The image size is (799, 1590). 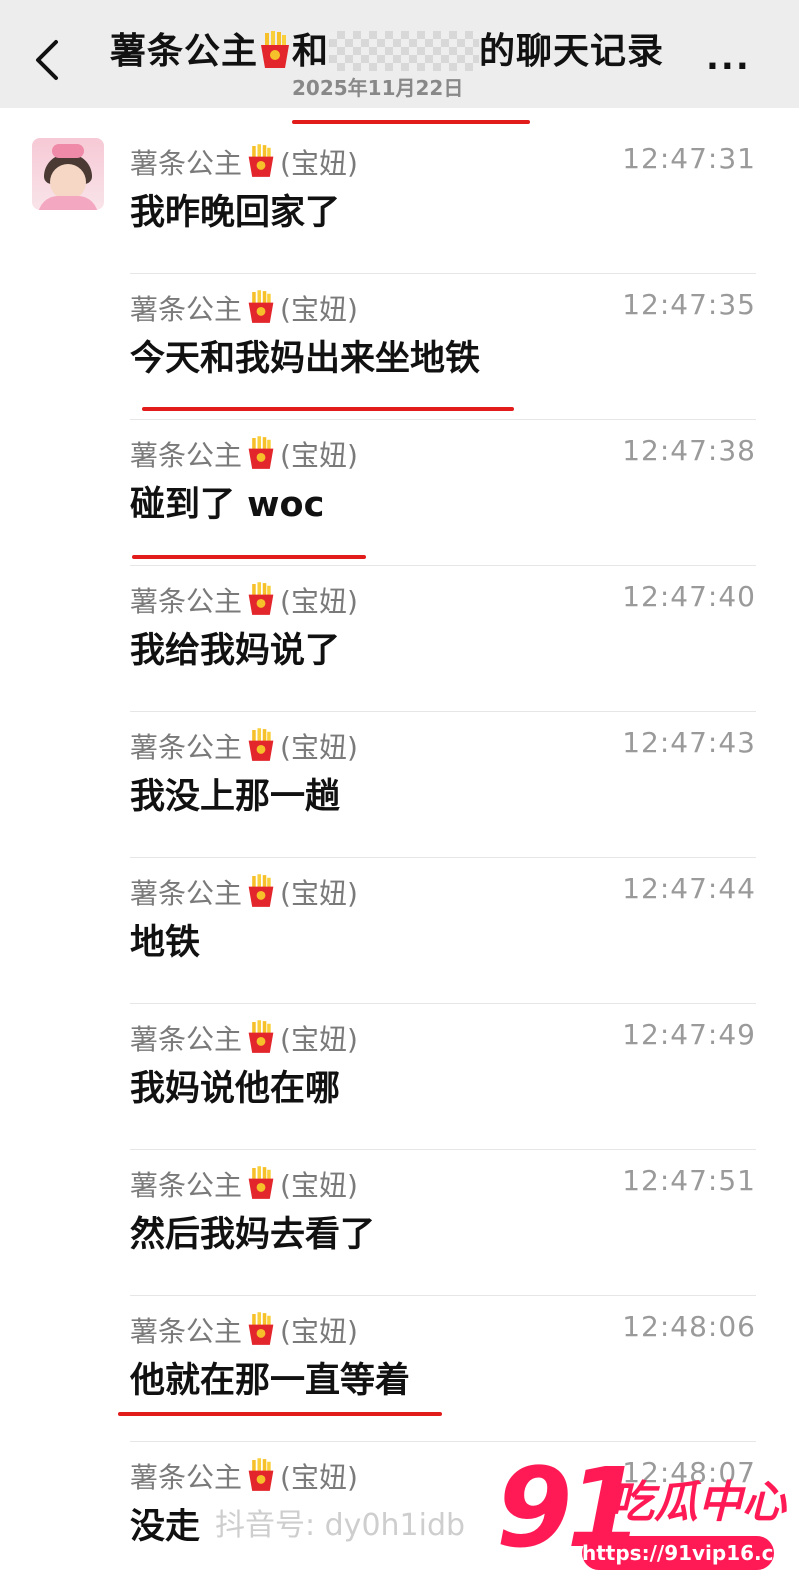 What do you see at coordinates (184, 51) in the screenshot?
I see `title-contact-name: 薯条公主` at bounding box center [184, 51].